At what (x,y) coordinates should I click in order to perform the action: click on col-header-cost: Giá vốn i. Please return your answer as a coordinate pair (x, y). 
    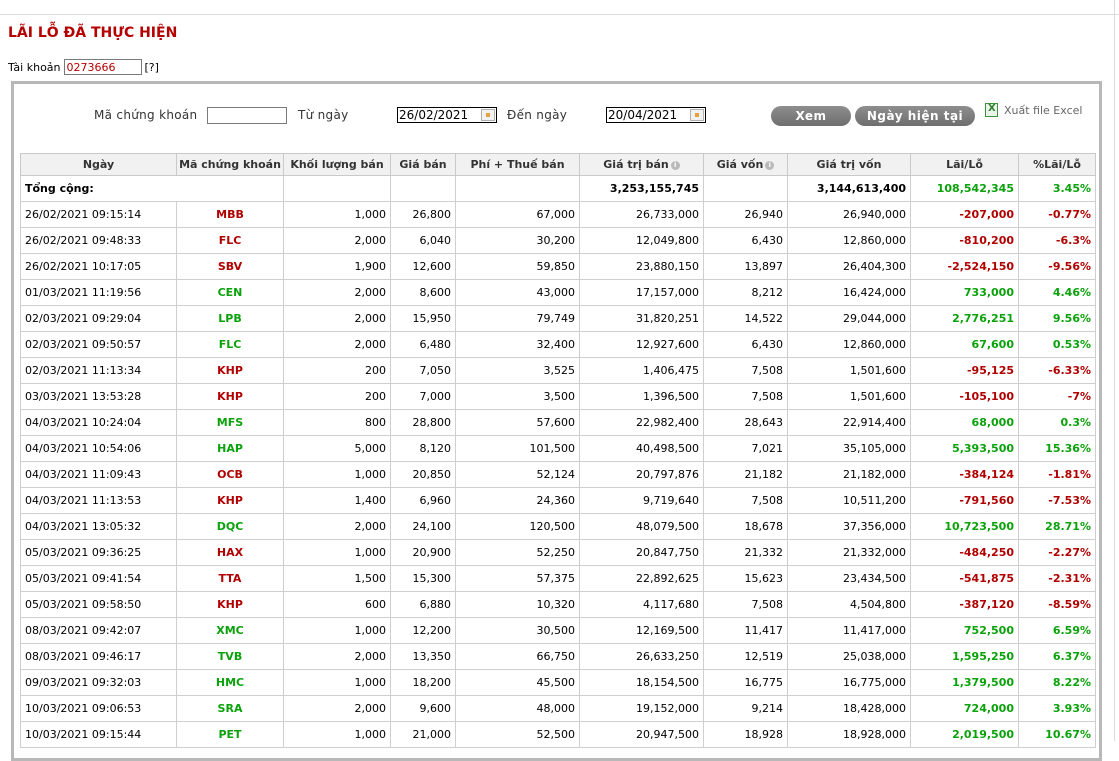
    Looking at the image, I should click on (745, 164).